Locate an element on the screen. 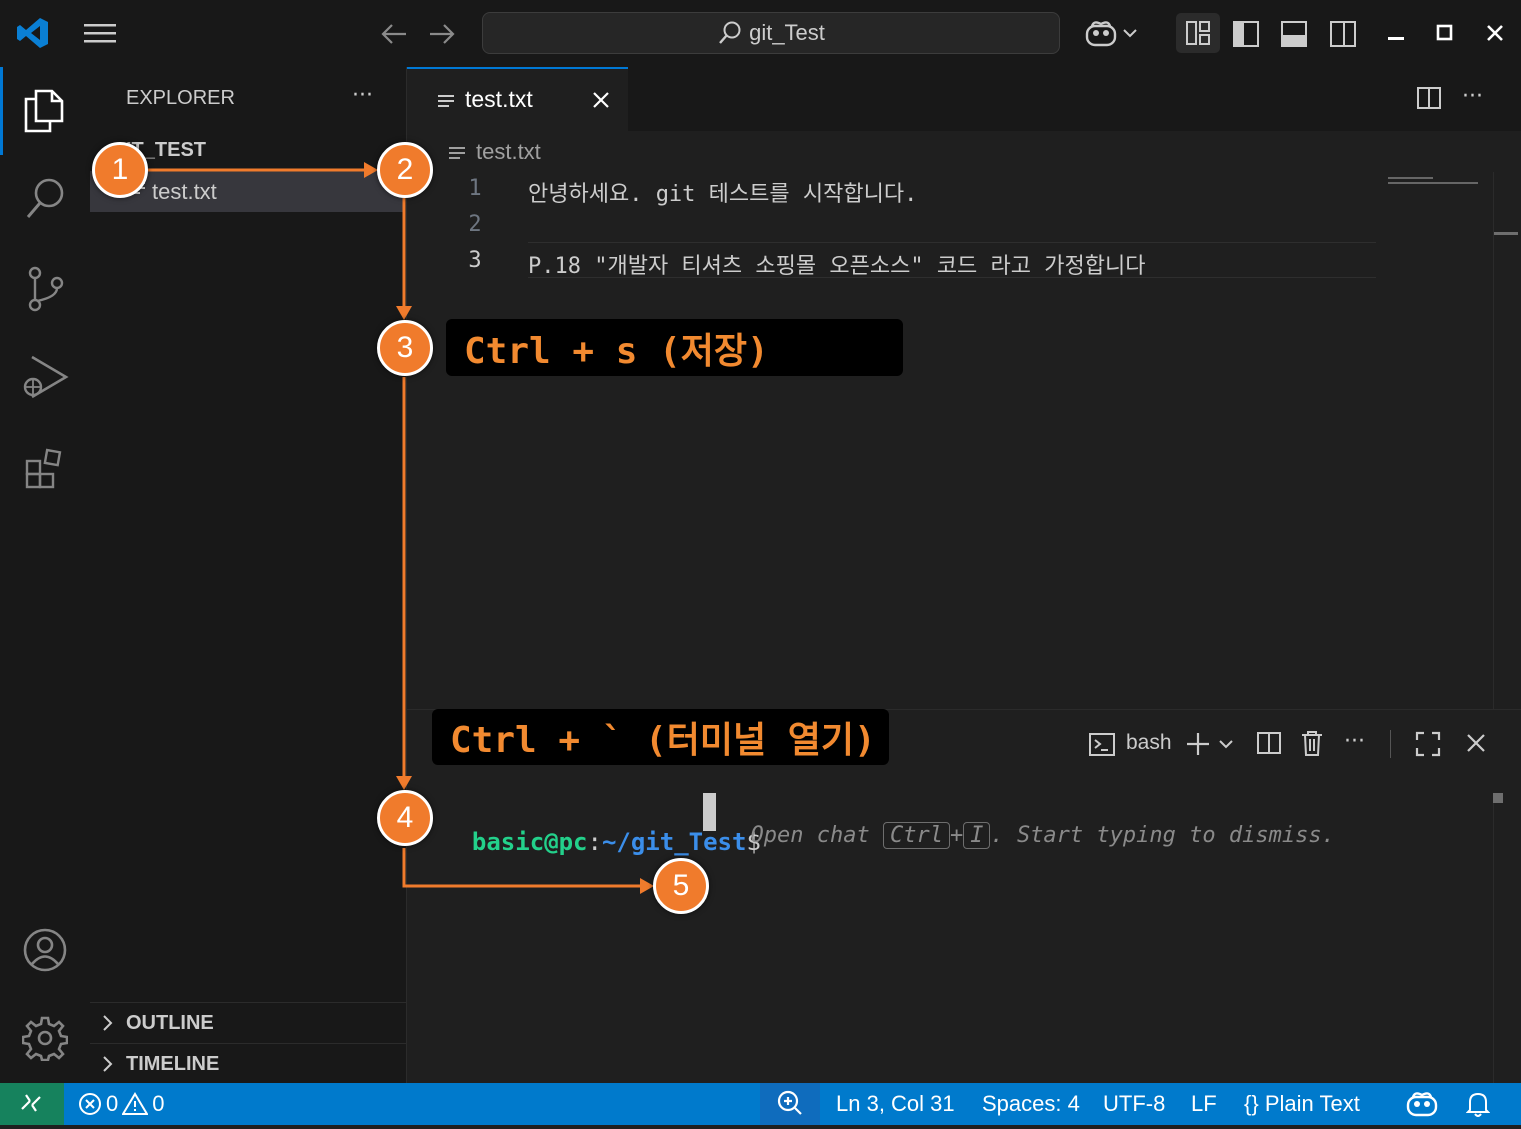 The image size is (1521, 1129). warning-count: 0 is located at coordinates (158, 1103).